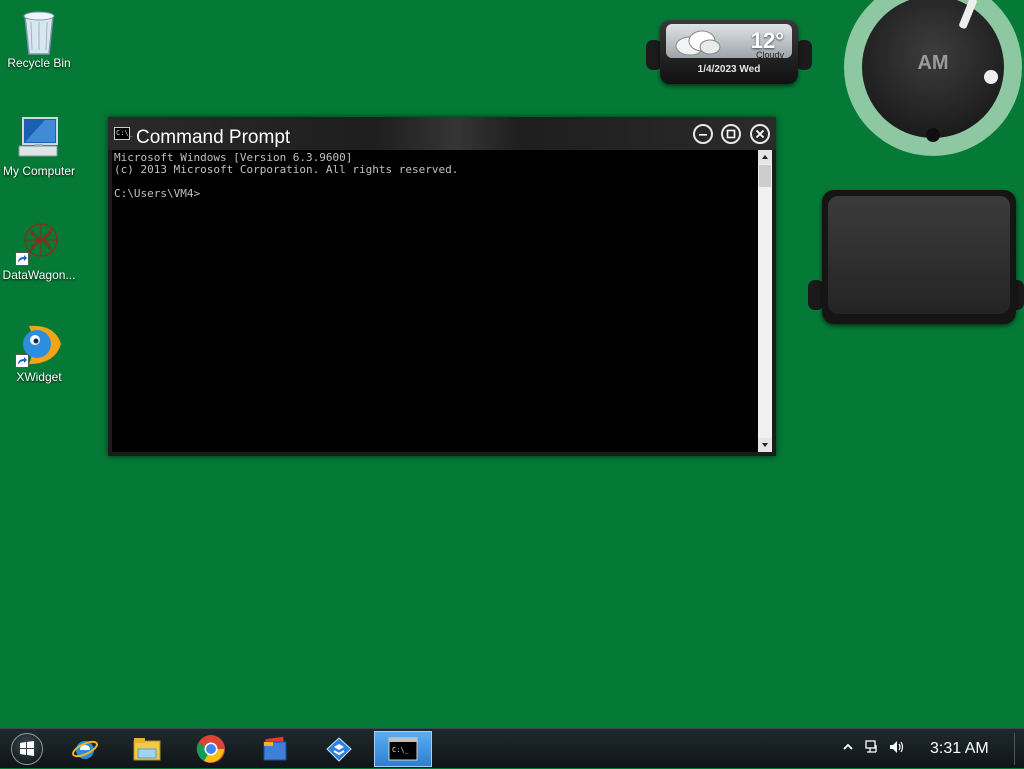  What do you see at coordinates (39, 138) in the screenshot?
I see `computer-icon` at bounding box center [39, 138].